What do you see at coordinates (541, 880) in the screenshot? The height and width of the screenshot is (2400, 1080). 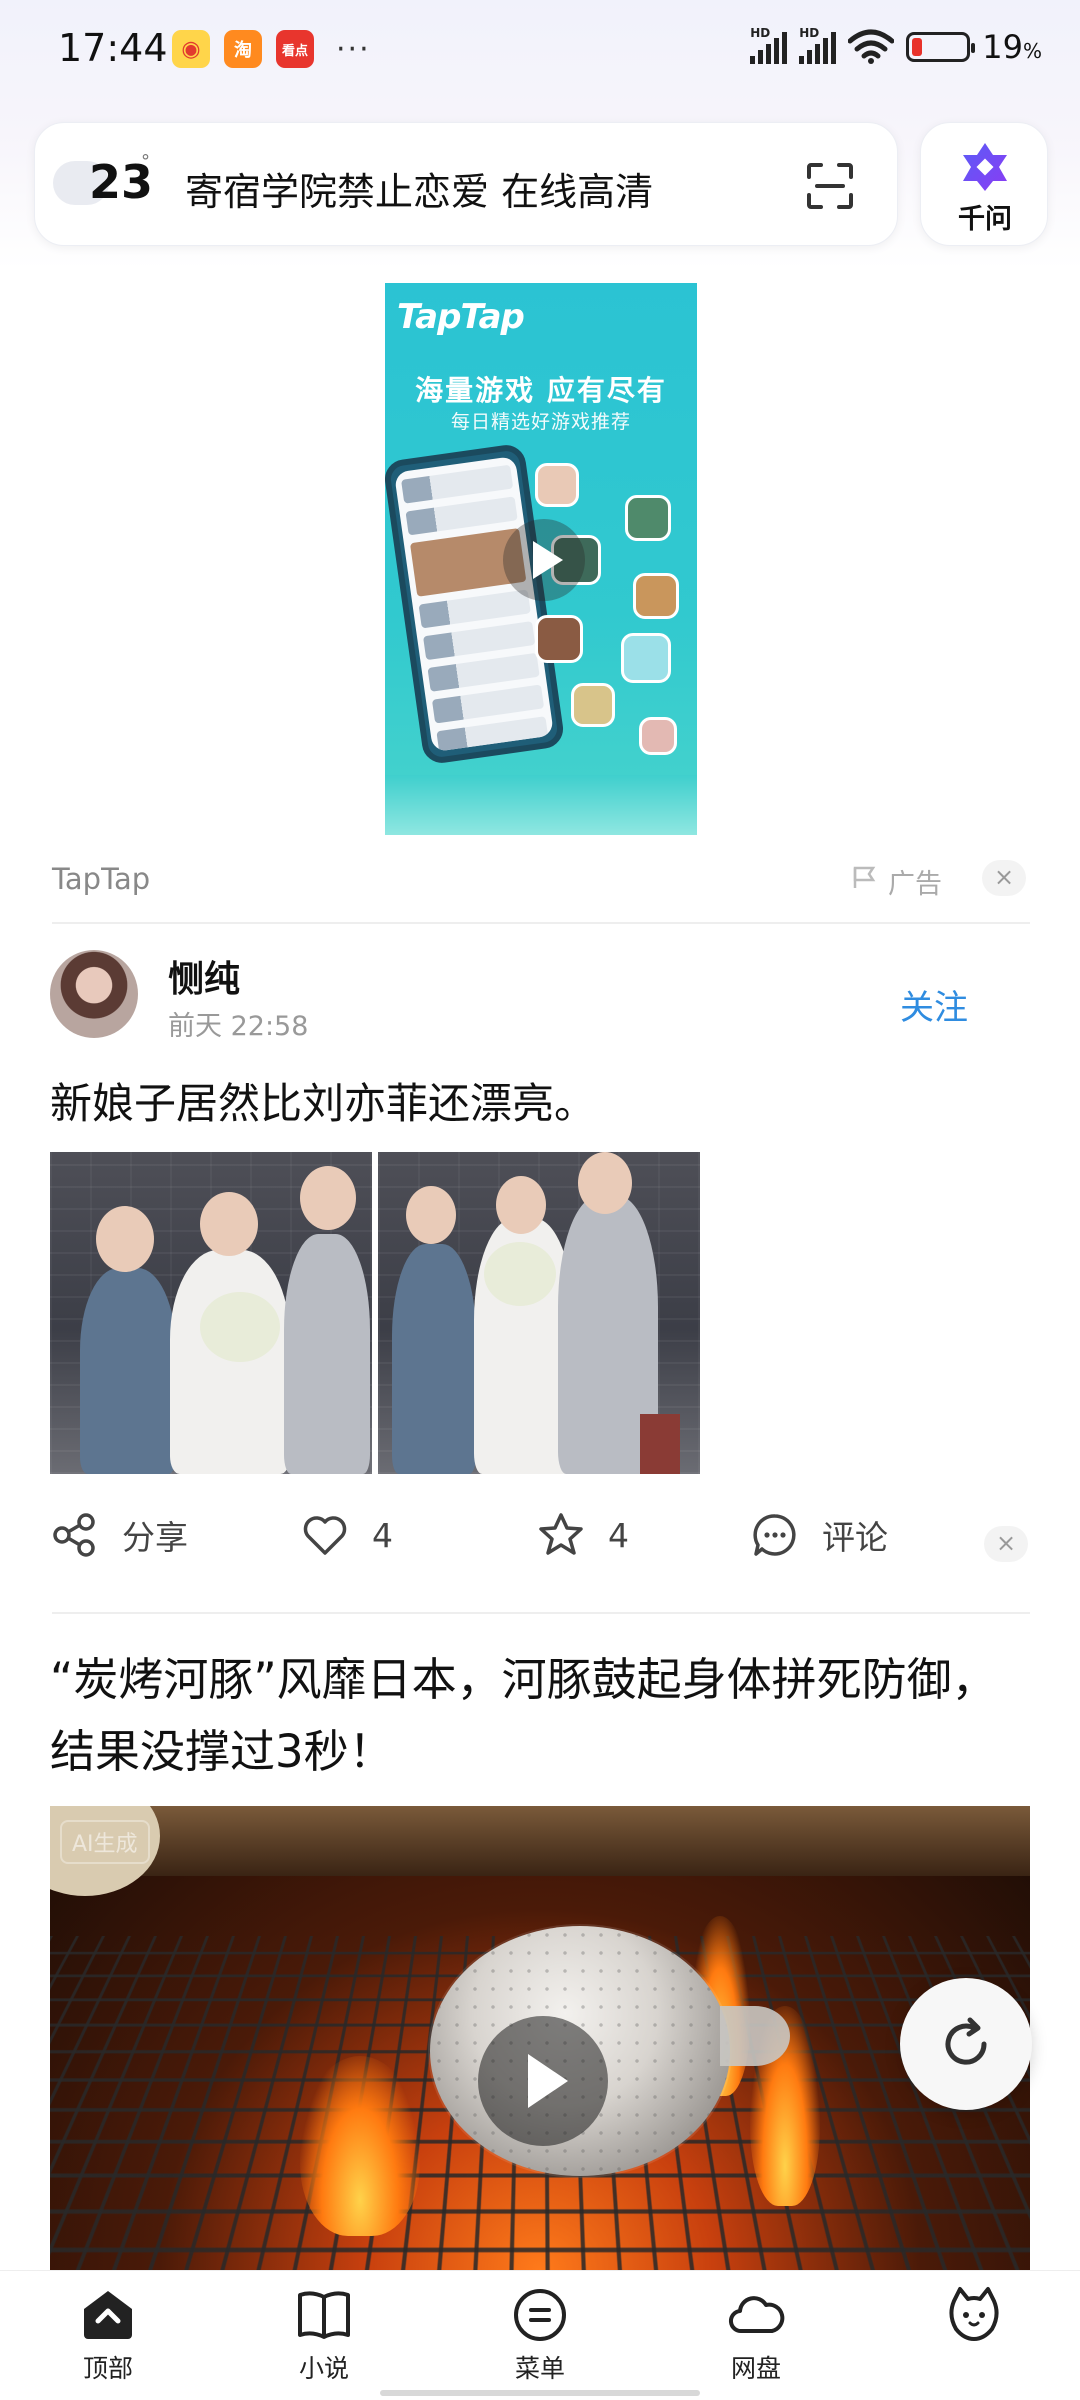 I see `ad-meta-row: TapTap 广告 ×` at bounding box center [541, 880].